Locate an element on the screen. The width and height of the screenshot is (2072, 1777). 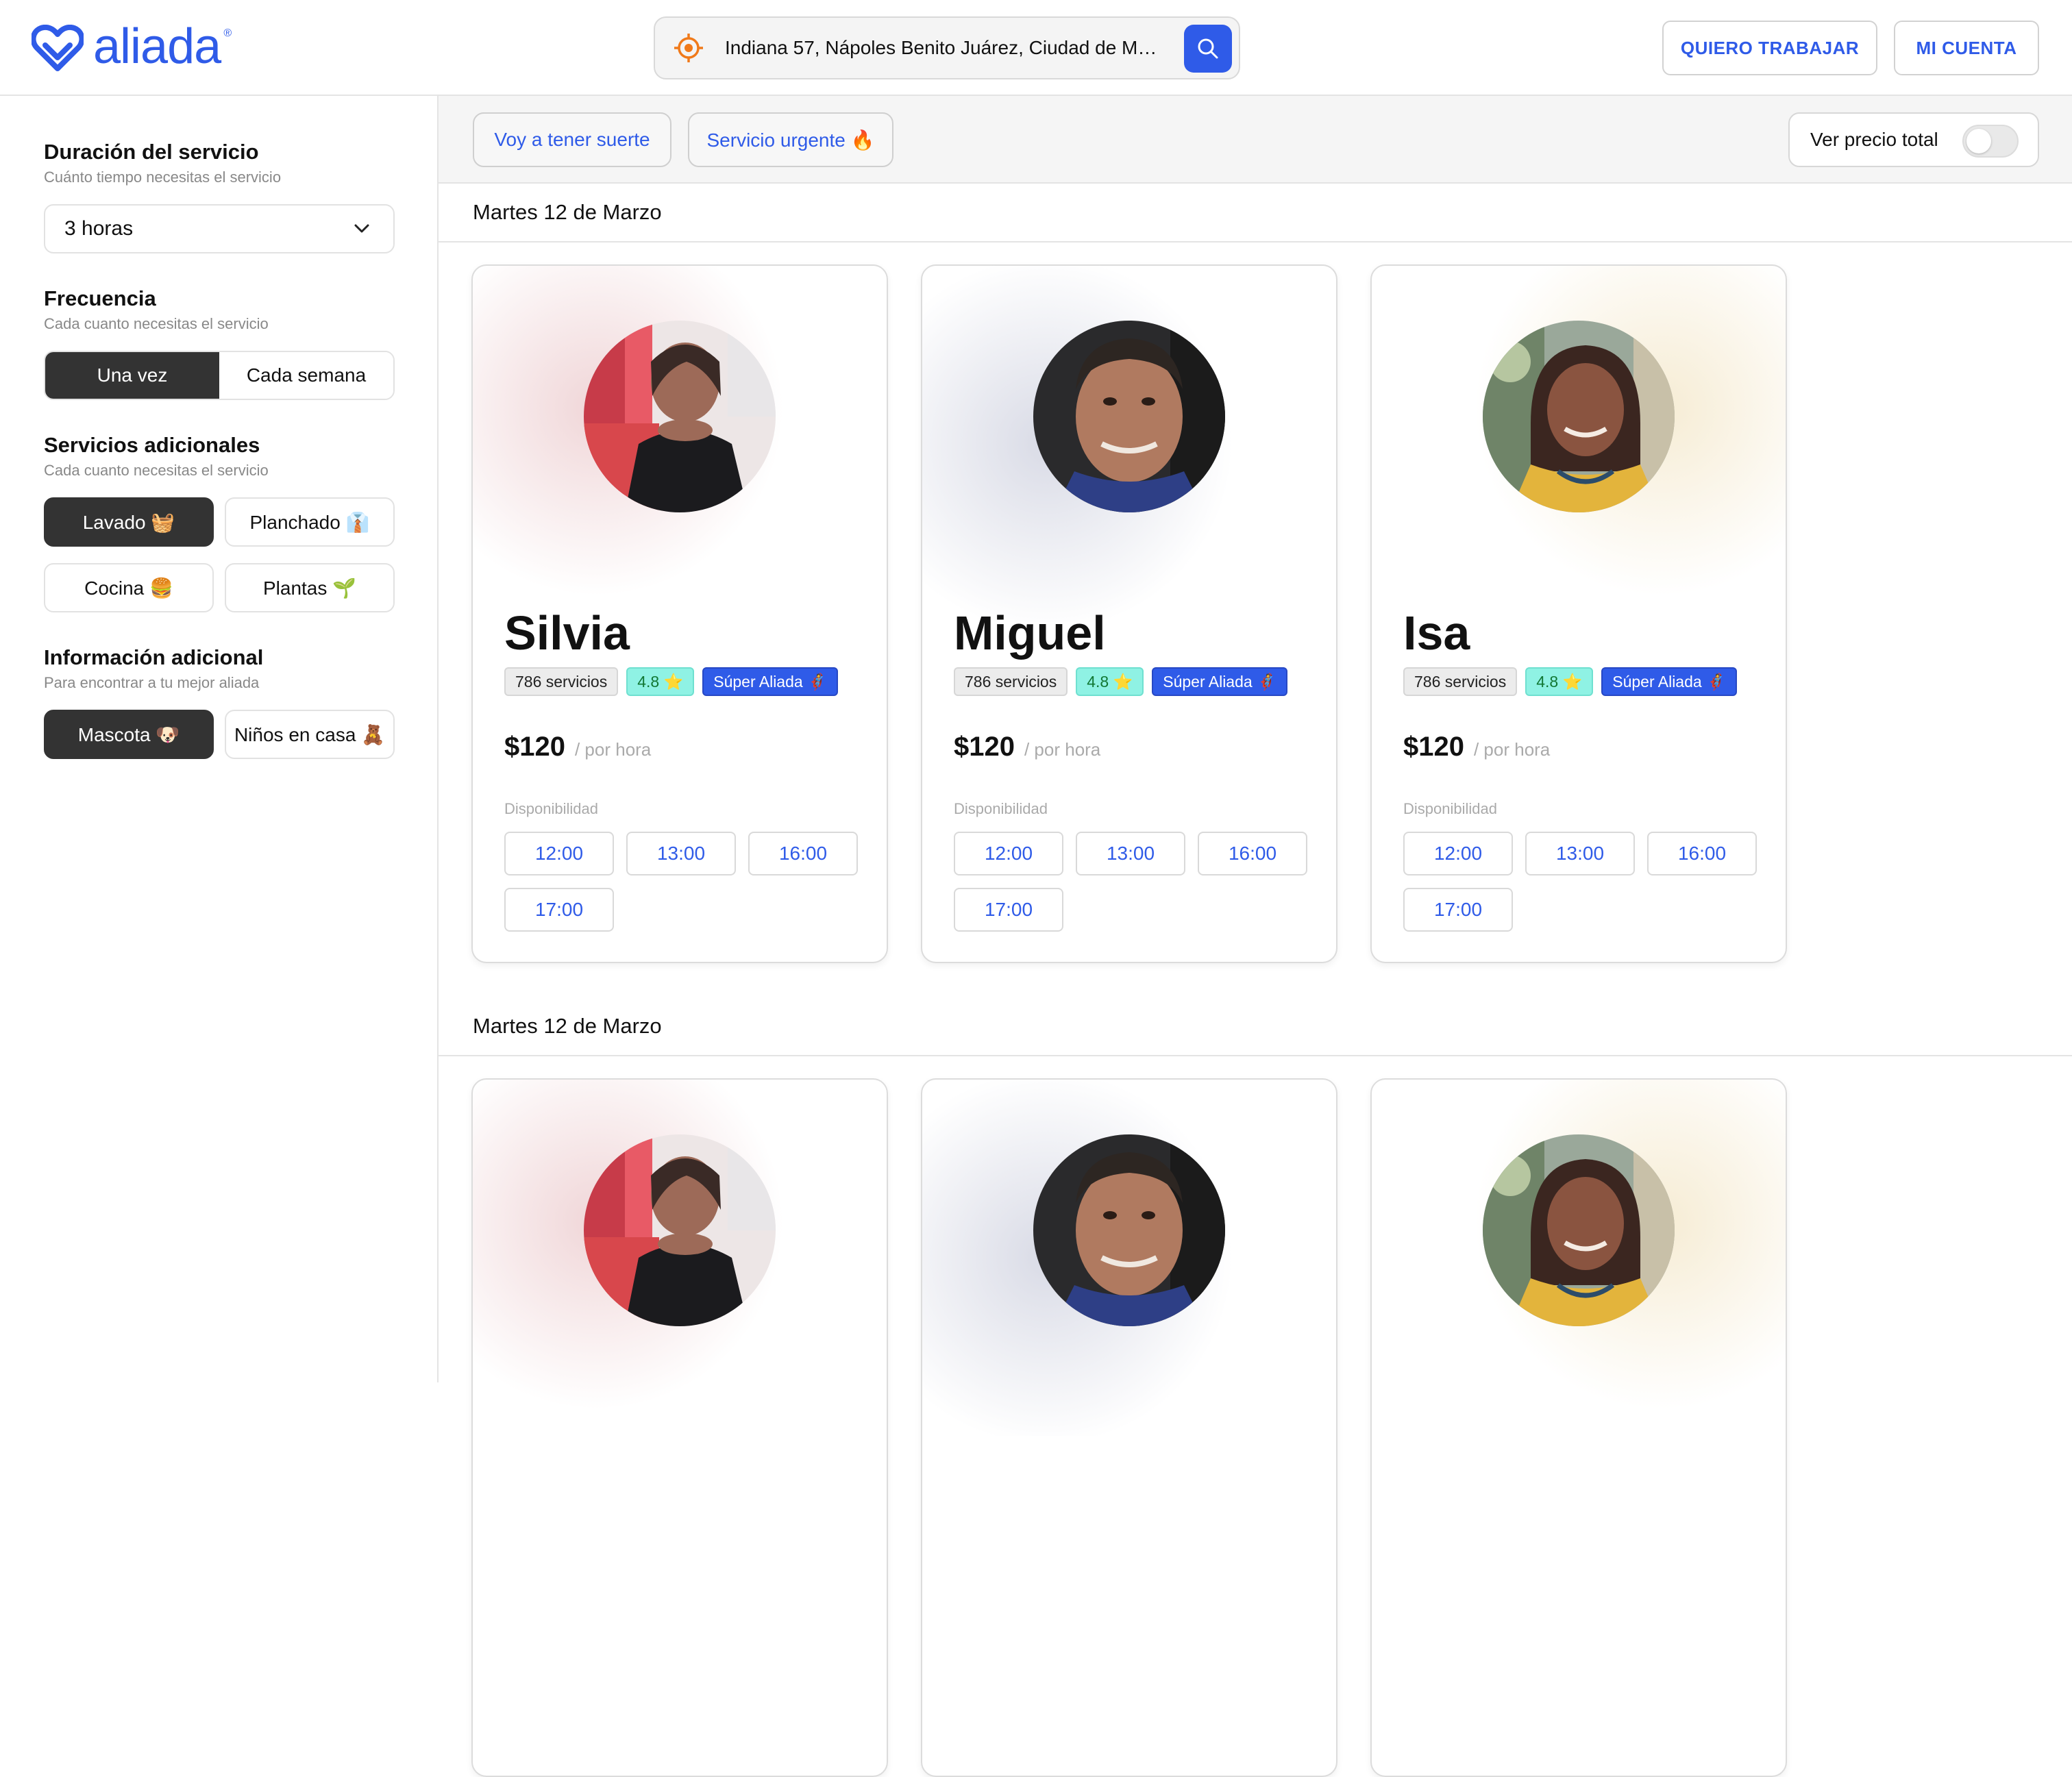
registered-mark: ® is located at coordinates (228, 33).